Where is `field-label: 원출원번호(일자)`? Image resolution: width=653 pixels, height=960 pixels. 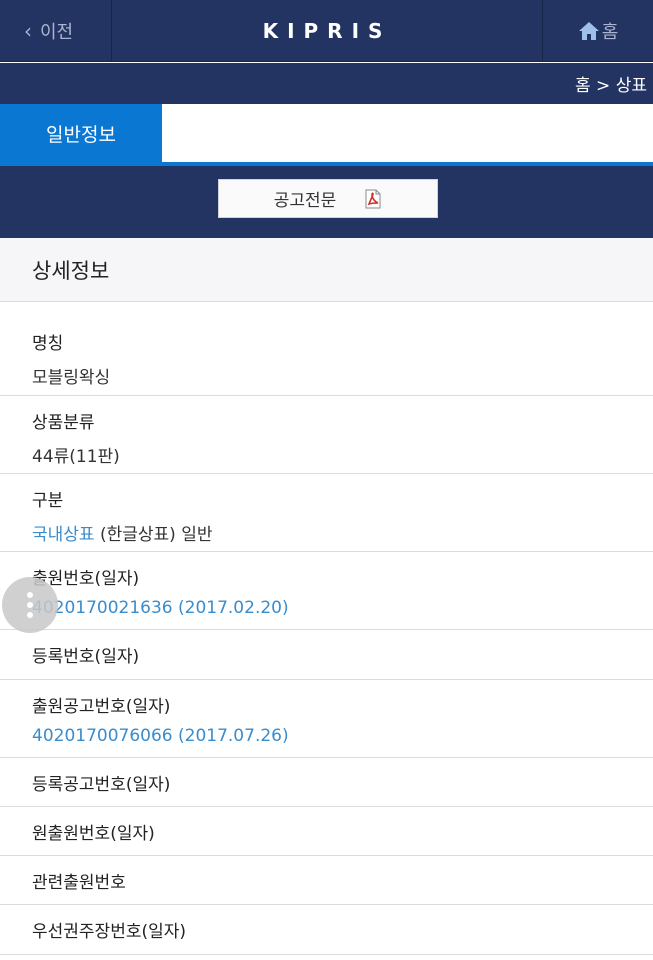
field-label: 원출원번호(일자) is located at coordinates (93, 834).